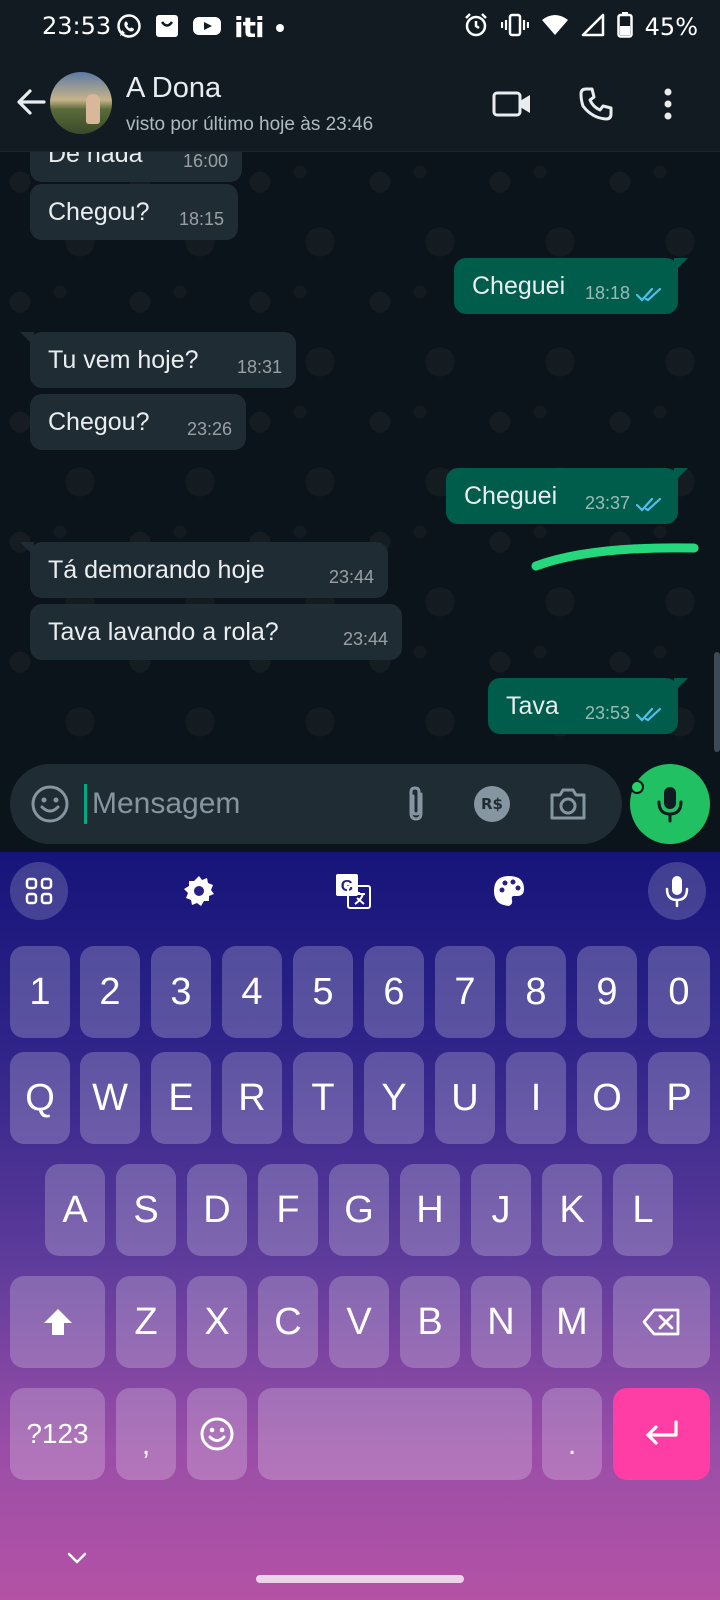 The height and width of the screenshot is (1600, 720). Describe the element at coordinates (679, 1098) in the screenshot. I see `key-p: P` at that location.